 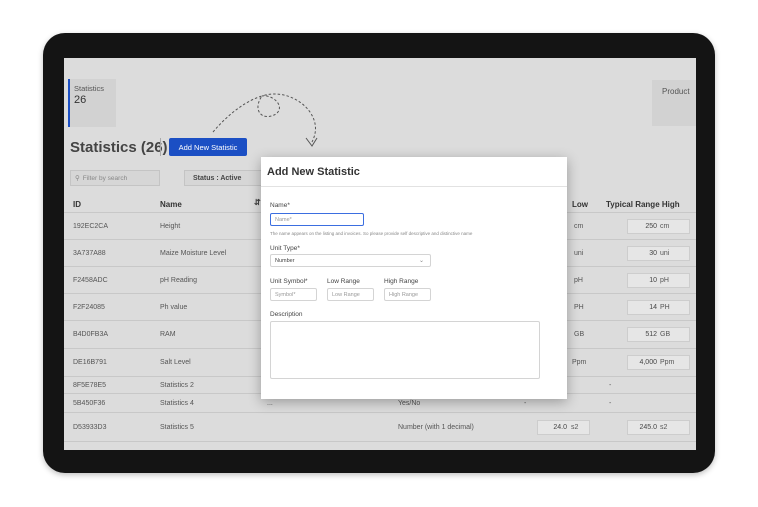 What do you see at coordinates (414, 172) in the screenshot?
I see `modal-title: Add New Statistic` at bounding box center [414, 172].